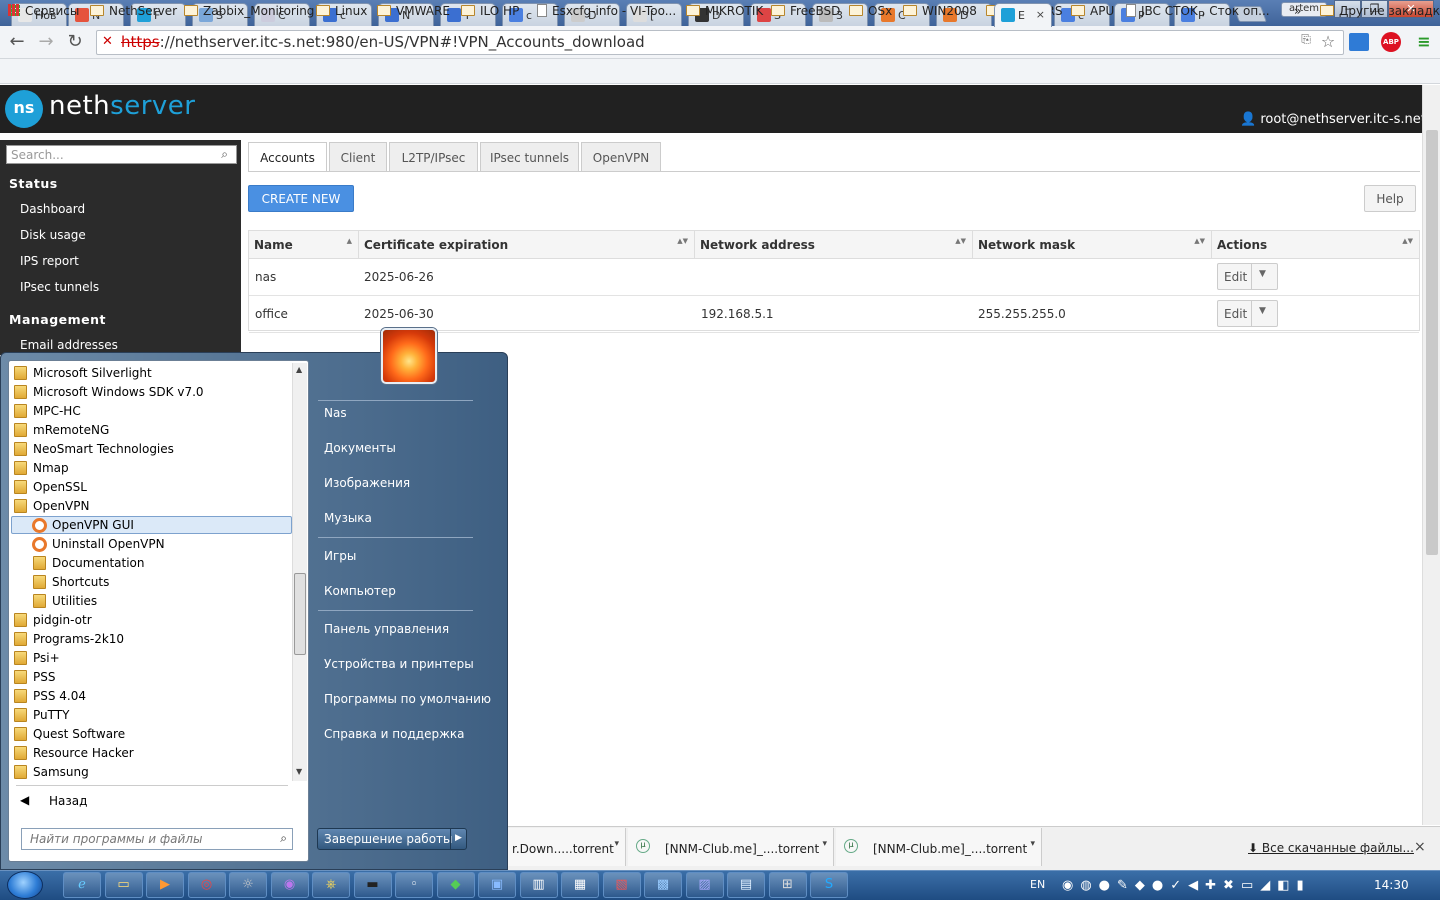  I want to click on bookmark-0: Сервисы, so click(43, 11).